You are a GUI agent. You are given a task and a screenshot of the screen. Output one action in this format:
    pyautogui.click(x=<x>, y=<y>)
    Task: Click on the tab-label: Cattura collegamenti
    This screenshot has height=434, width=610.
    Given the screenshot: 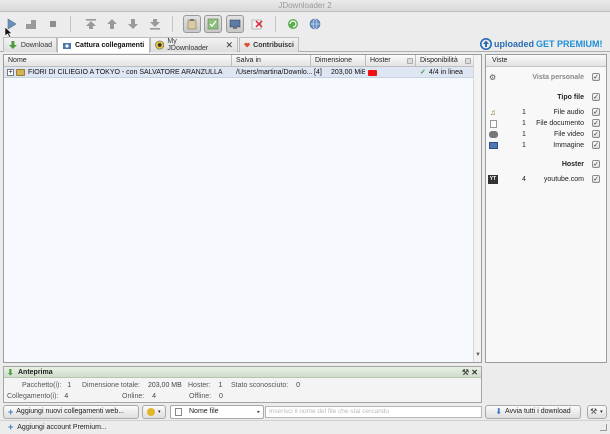 What is the action you would take?
    pyautogui.click(x=110, y=45)
    